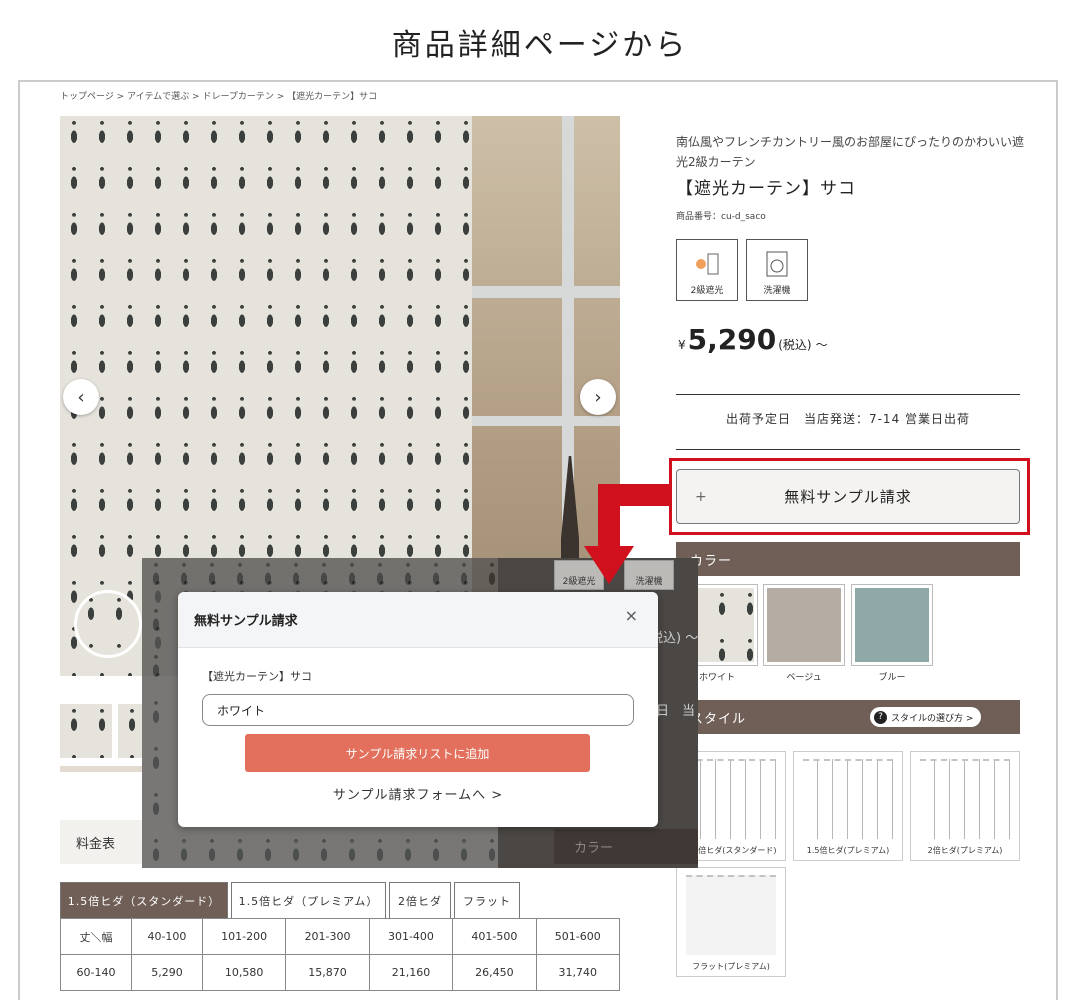  I want to click on highlight-box, so click(849, 496).